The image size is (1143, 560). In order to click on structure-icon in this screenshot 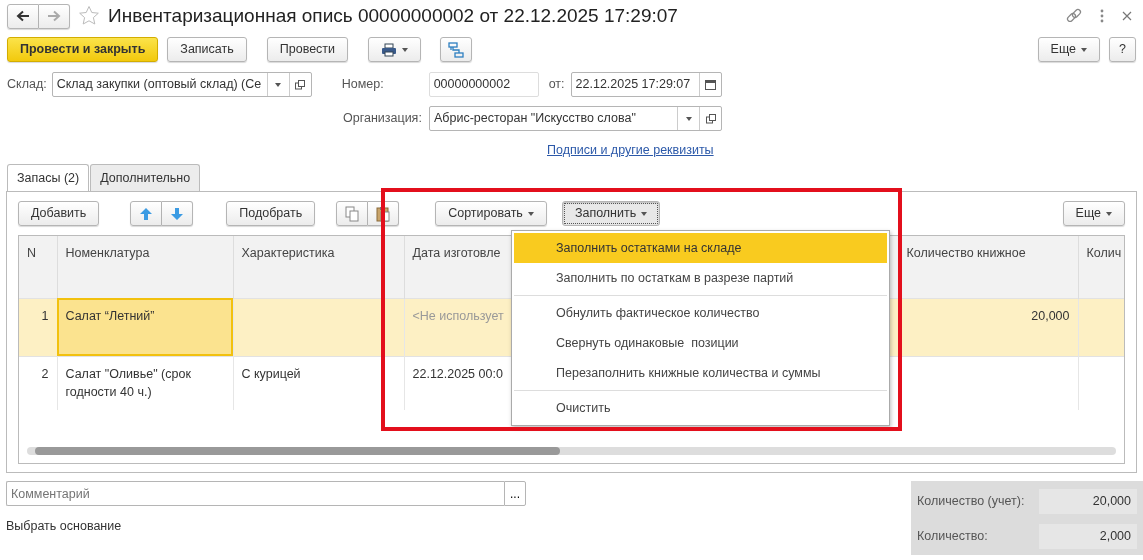, I will do `click(456, 49)`.